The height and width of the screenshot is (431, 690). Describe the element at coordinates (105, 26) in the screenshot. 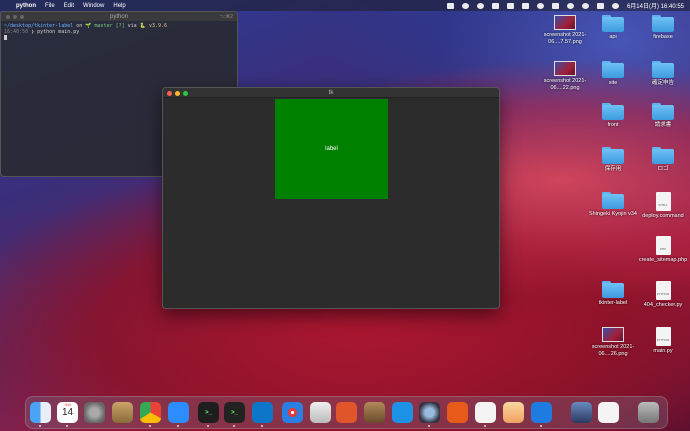

I see `terminal-branch: 🌱 master [?]` at that location.